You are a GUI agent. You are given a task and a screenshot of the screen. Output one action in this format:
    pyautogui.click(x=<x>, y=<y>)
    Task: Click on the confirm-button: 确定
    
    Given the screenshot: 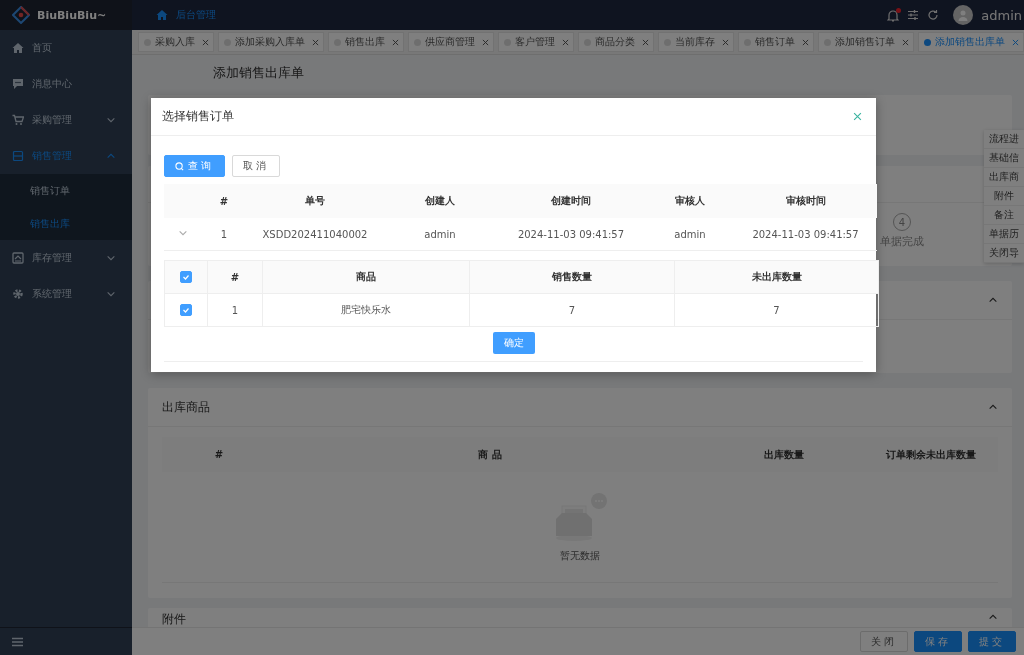 What is the action you would take?
    pyautogui.click(x=513, y=343)
    